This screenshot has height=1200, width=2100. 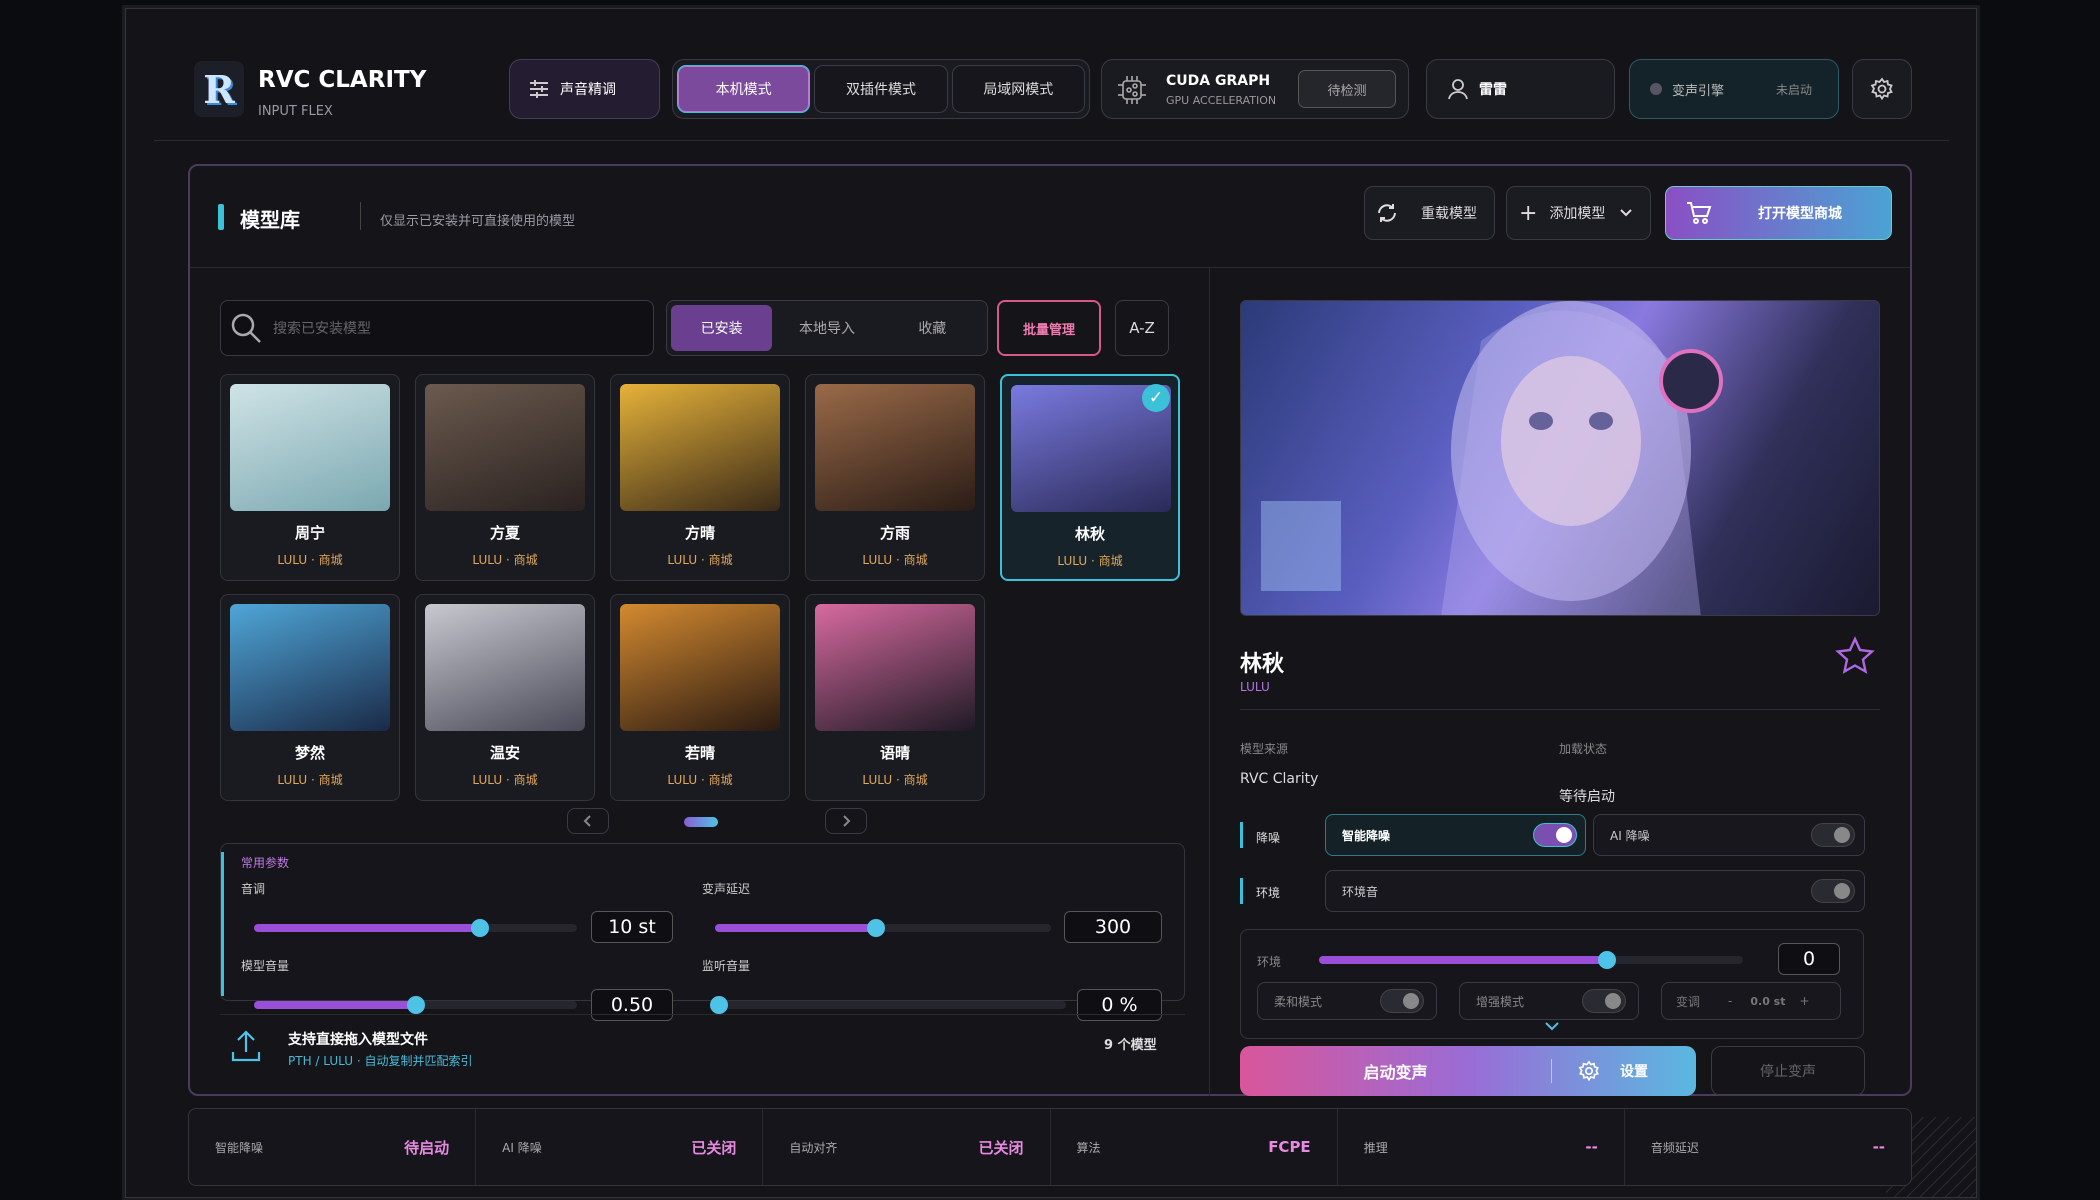 What do you see at coordinates (1468, 1071) in the screenshot?
I see `start-voice-change-button: 启动变声 设置` at bounding box center [1468, 1071].